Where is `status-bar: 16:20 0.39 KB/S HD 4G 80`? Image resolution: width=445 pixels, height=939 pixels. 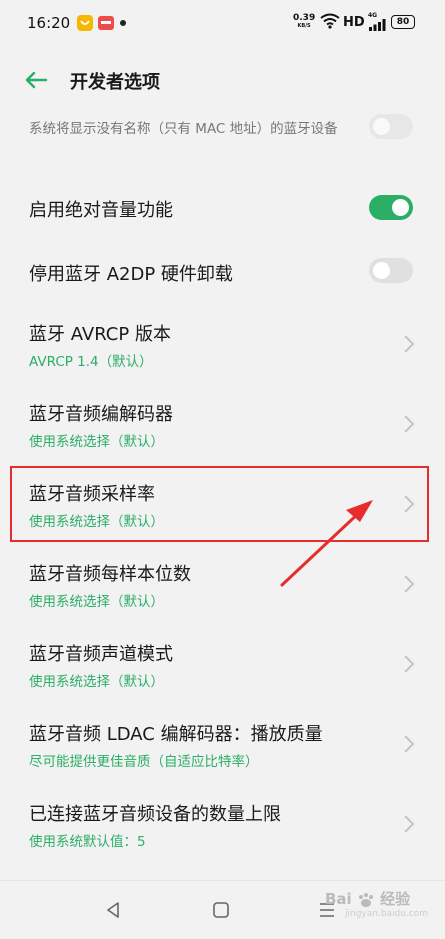
status-bar: 16:20 0.39 KB/S HD 4G 80 is located at coordinates (222, 23).